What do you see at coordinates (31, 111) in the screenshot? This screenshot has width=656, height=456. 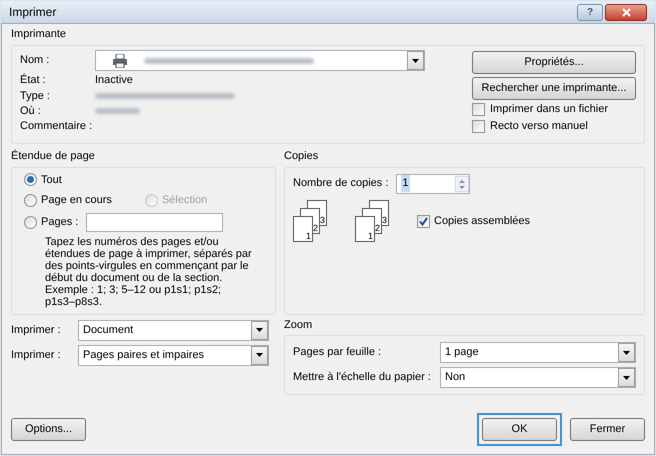 I see `field-label: Où :` at bounding box center [31, 111].